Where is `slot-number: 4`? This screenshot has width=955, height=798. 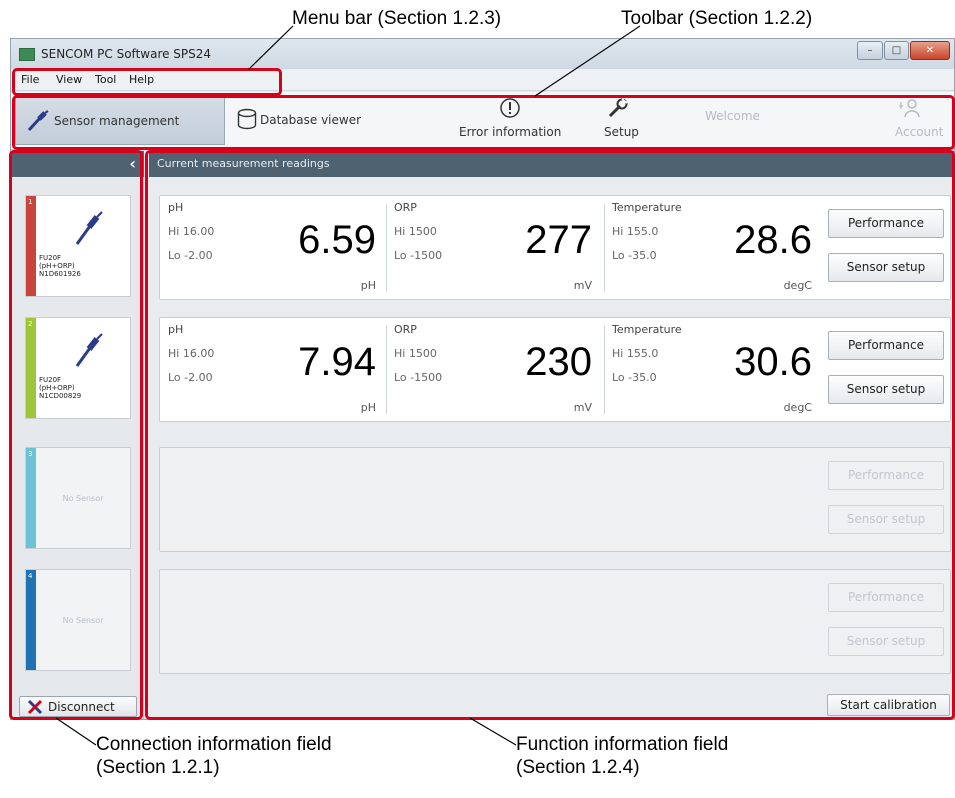 slot-number: 4 is located at coordinates (30, 576).